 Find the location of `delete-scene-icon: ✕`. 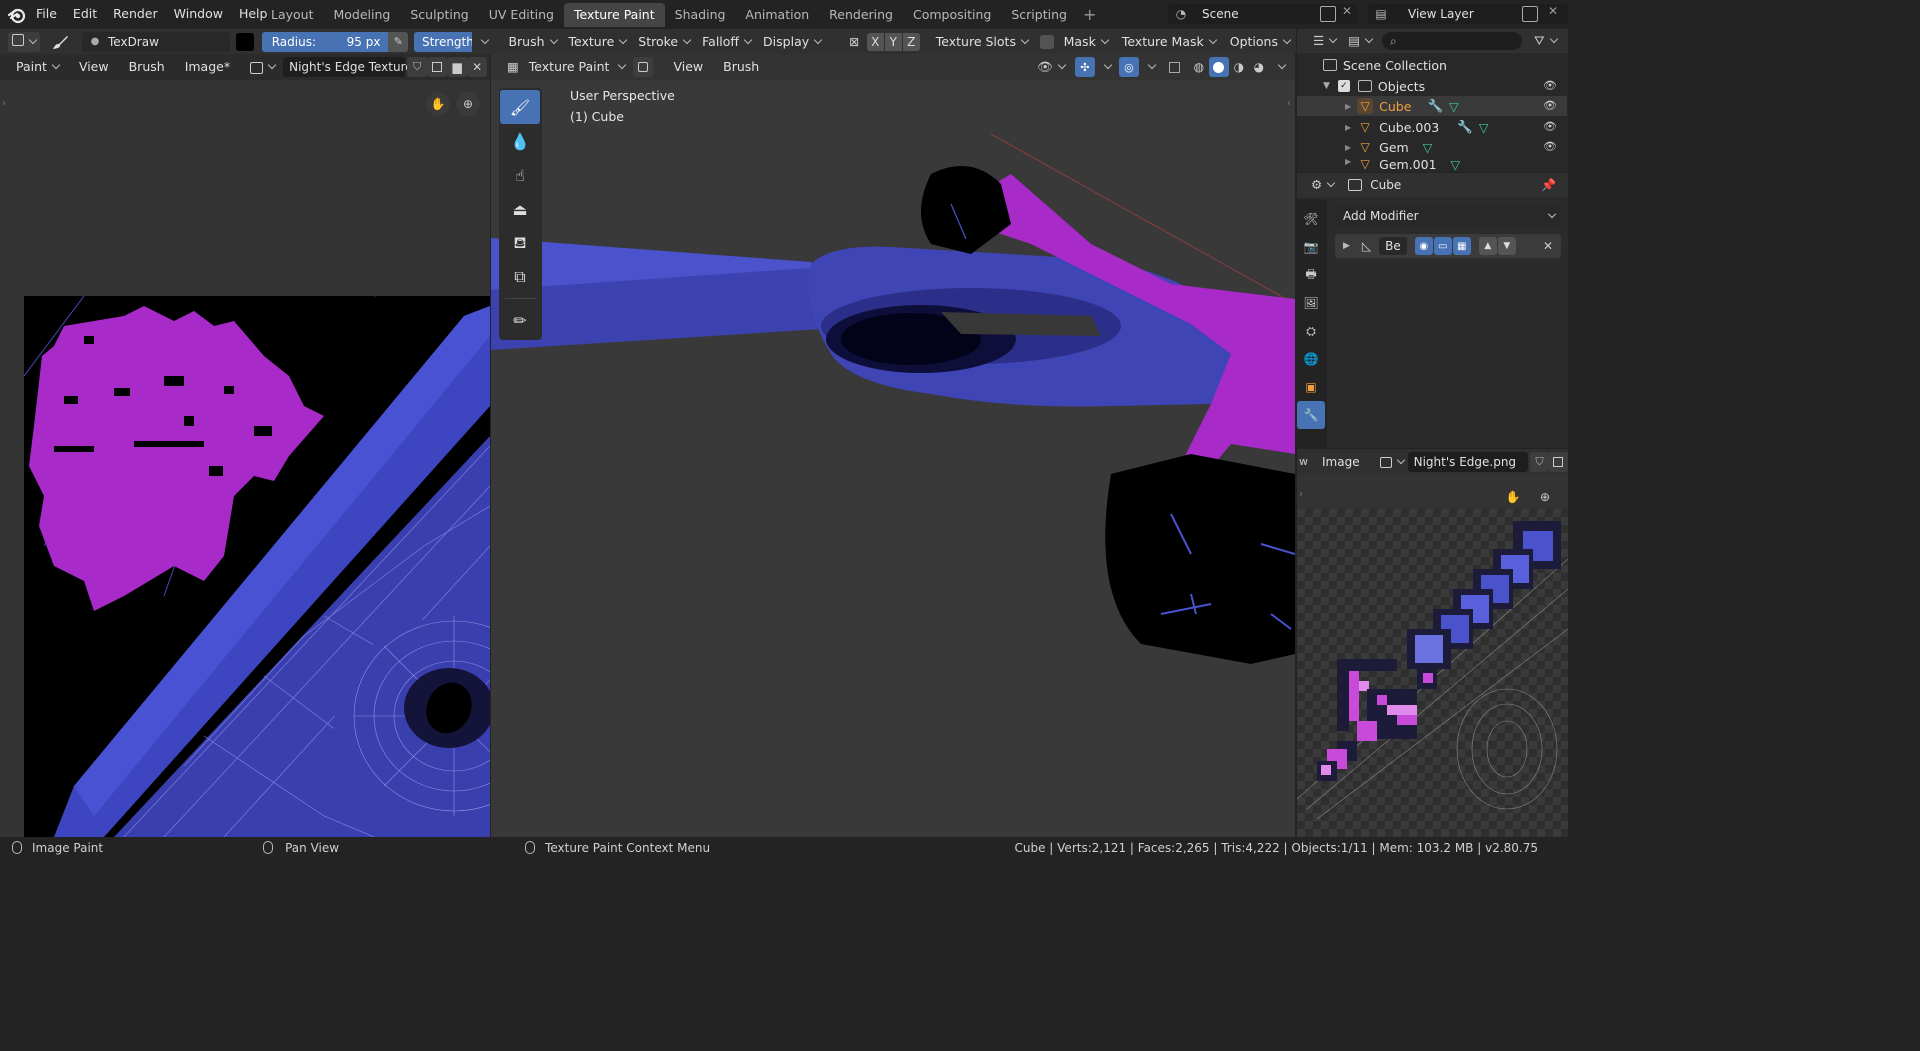

delete-scene-icon: ✕ is located at coordinates (1347, 11).